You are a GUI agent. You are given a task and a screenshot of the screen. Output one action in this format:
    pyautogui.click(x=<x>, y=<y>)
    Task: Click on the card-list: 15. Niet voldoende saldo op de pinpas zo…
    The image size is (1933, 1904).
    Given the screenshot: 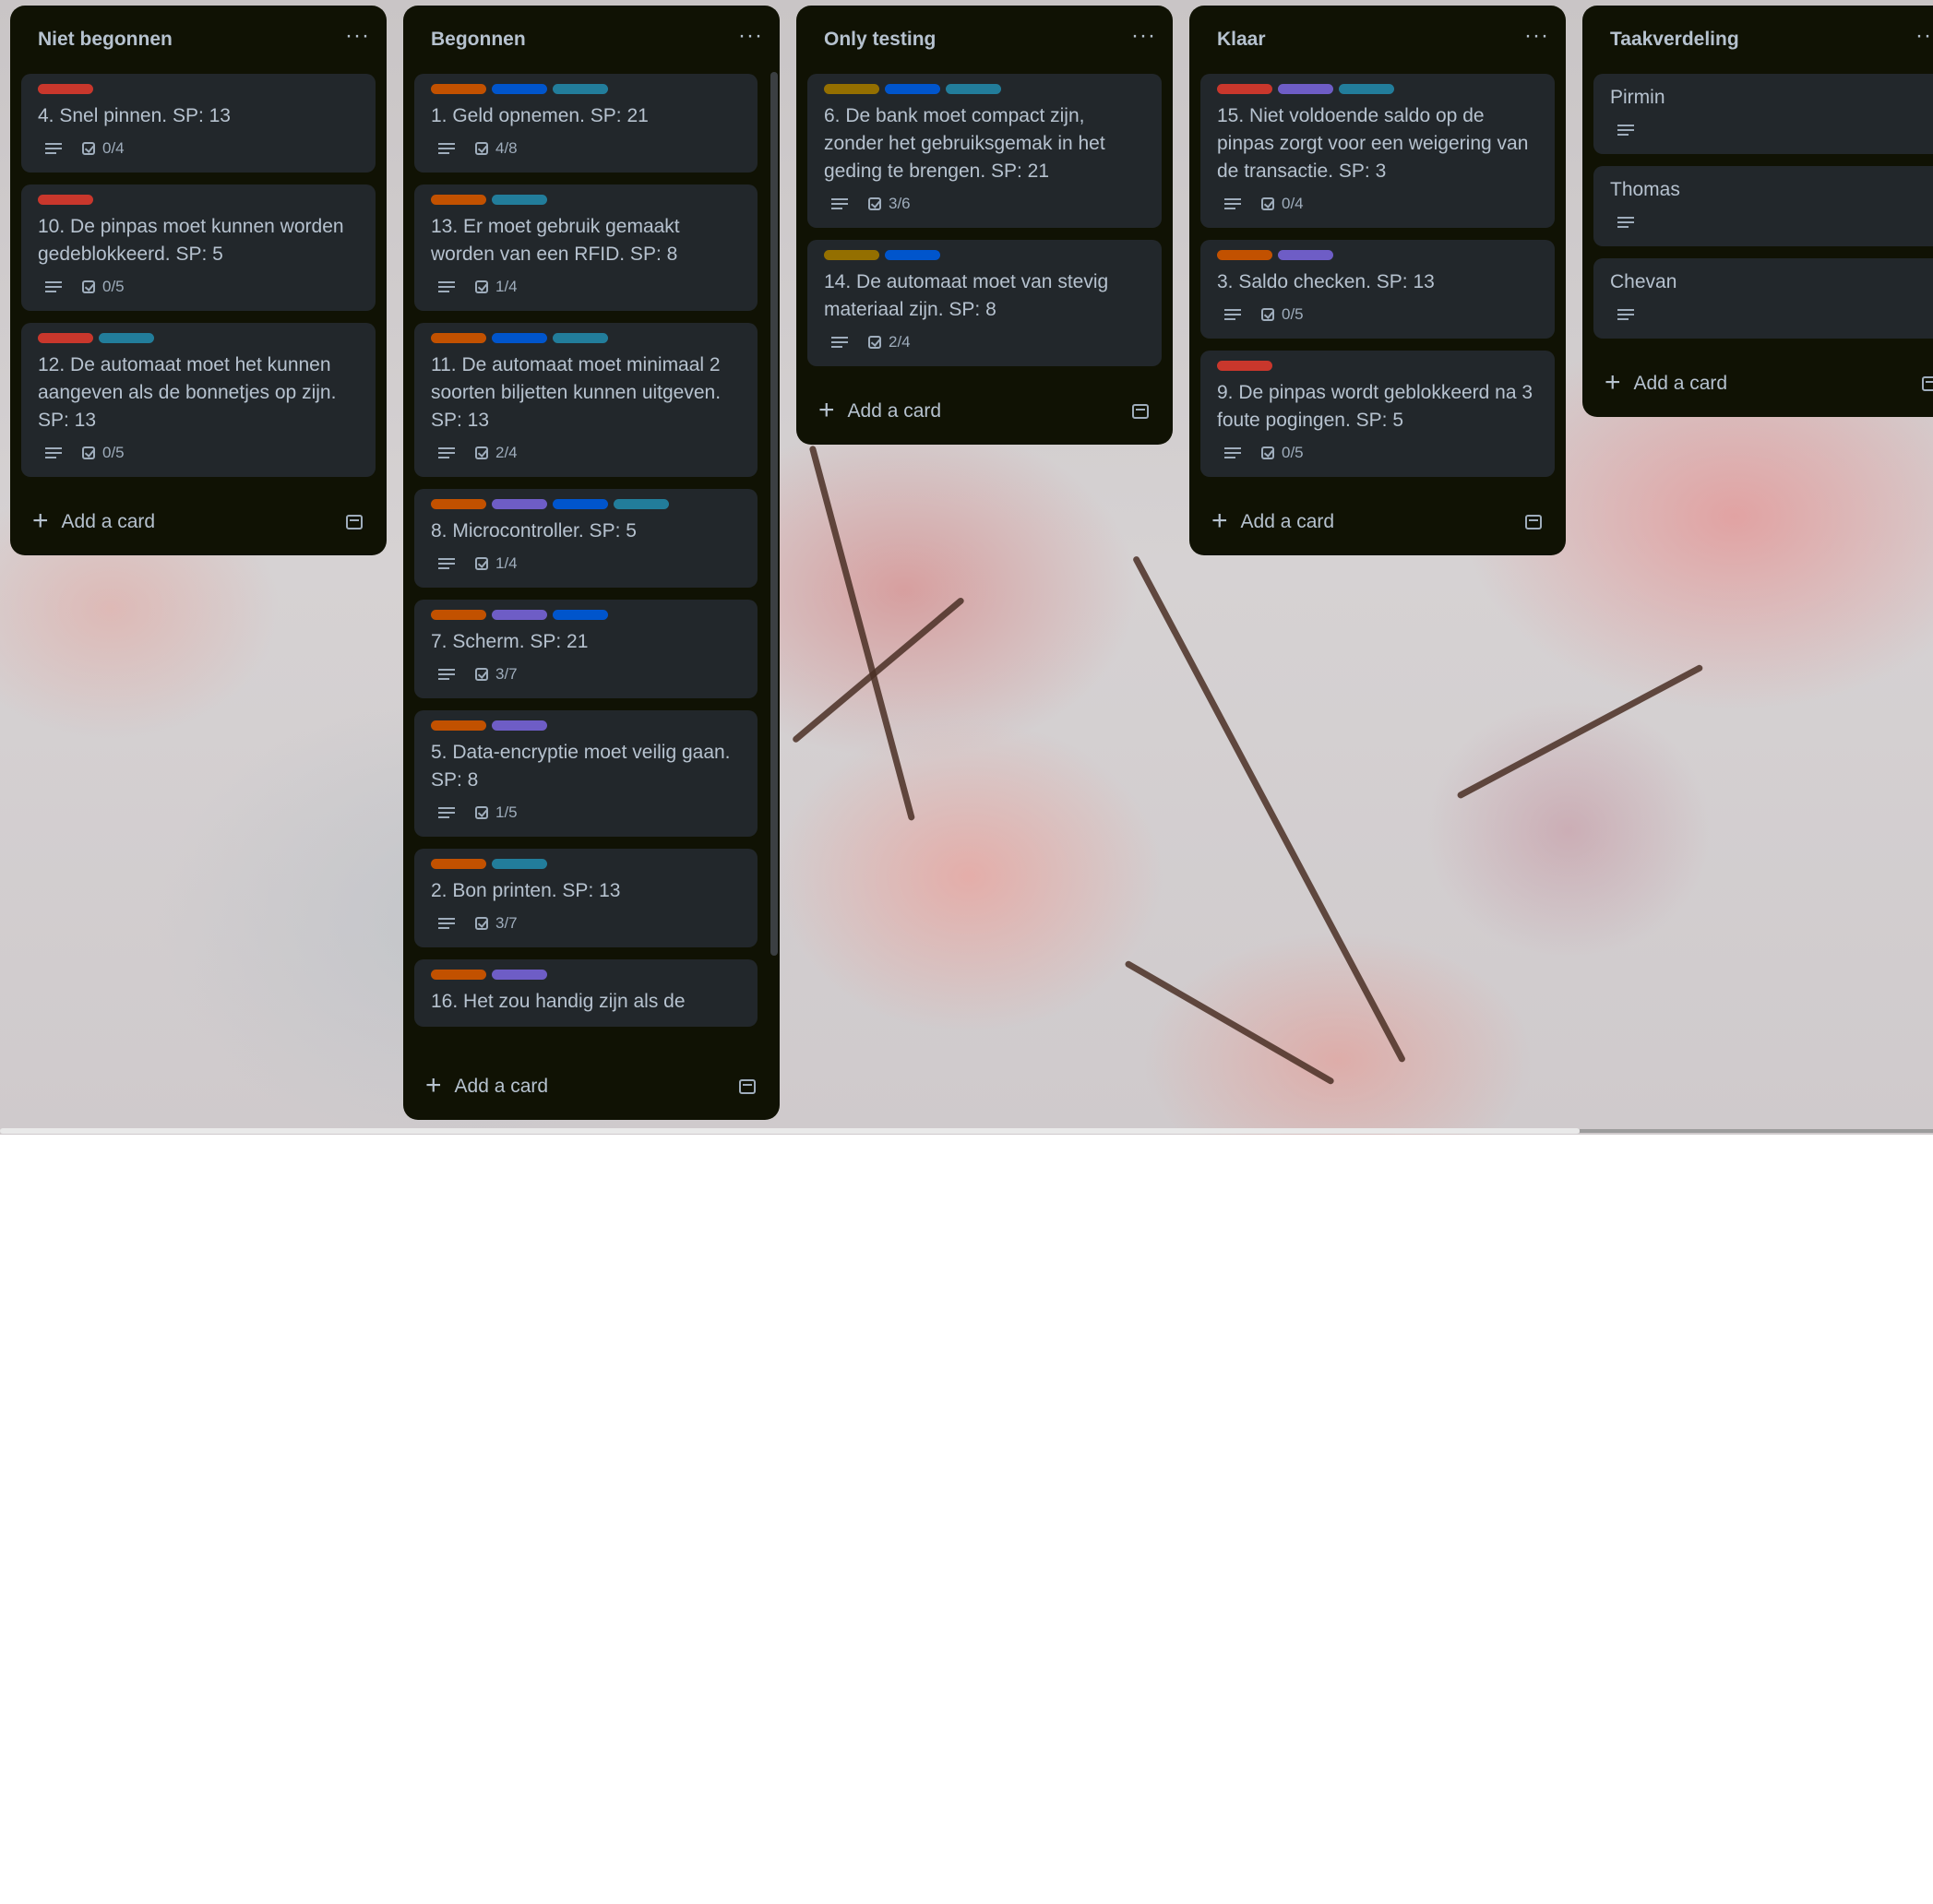 What is the action you would take?
    pyautogui.click(x=1377, y=275)
    